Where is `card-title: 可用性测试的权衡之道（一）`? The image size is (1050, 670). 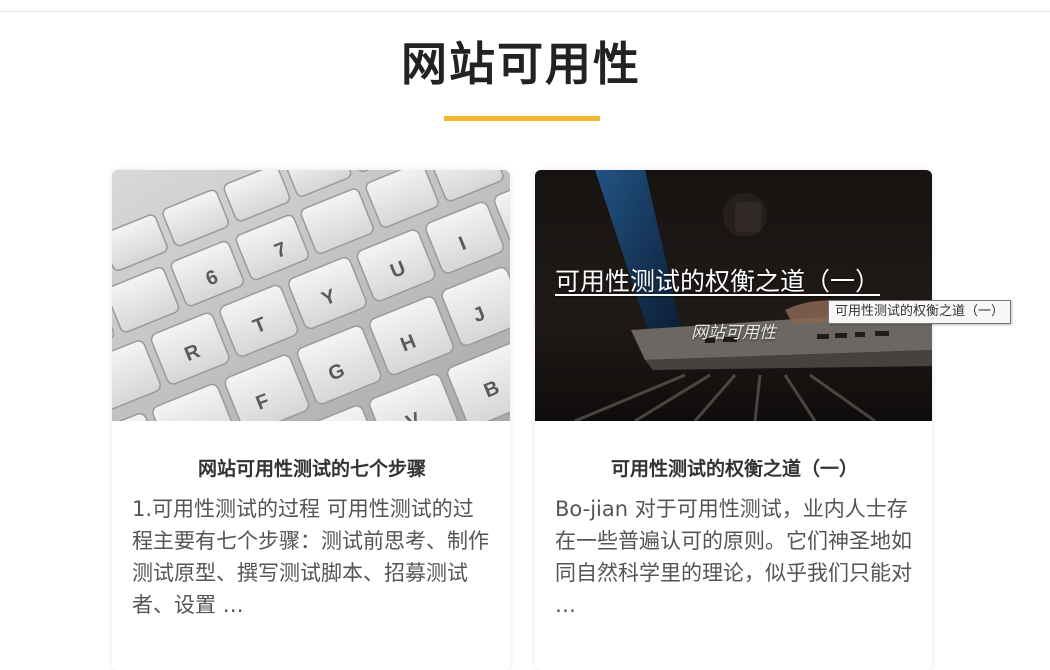
card-title: 可用性测试的权衡之道（一） is located at coordinates (734, 469).